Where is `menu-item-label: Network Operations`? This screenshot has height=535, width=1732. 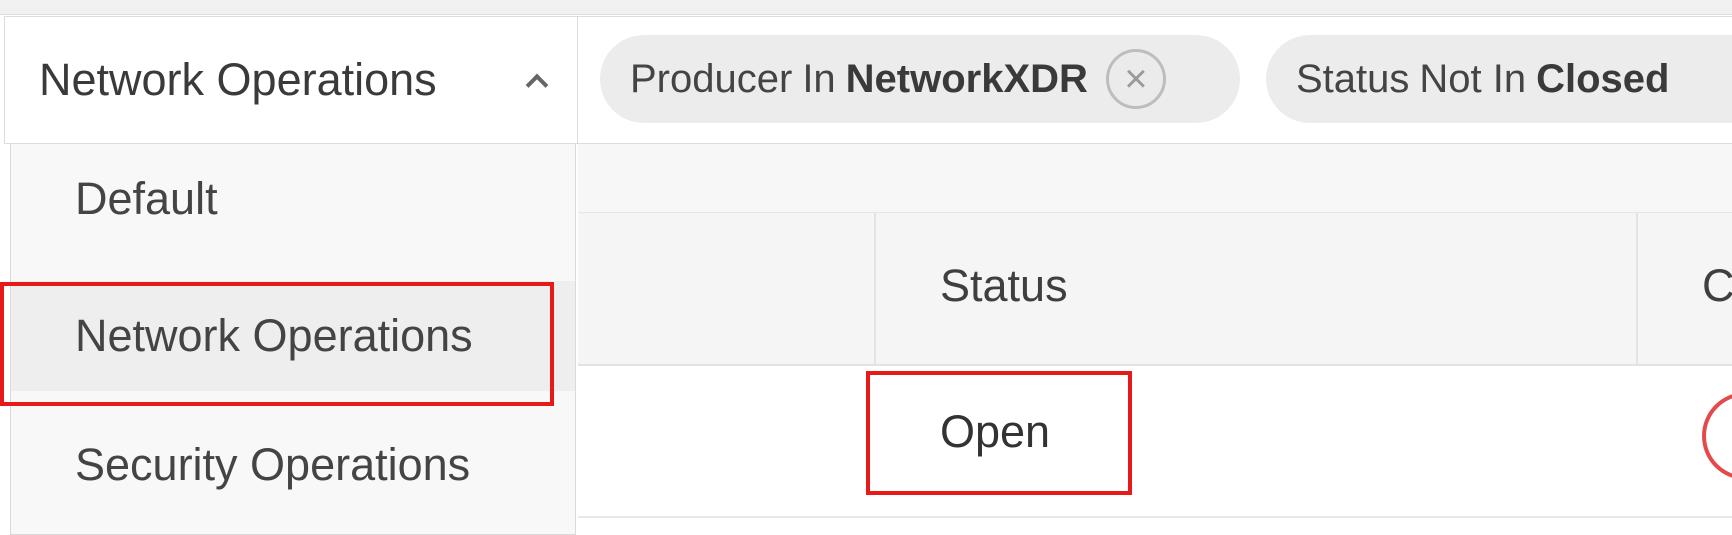 menu-item-label: Network Operations is located at coordinates (274, 335).